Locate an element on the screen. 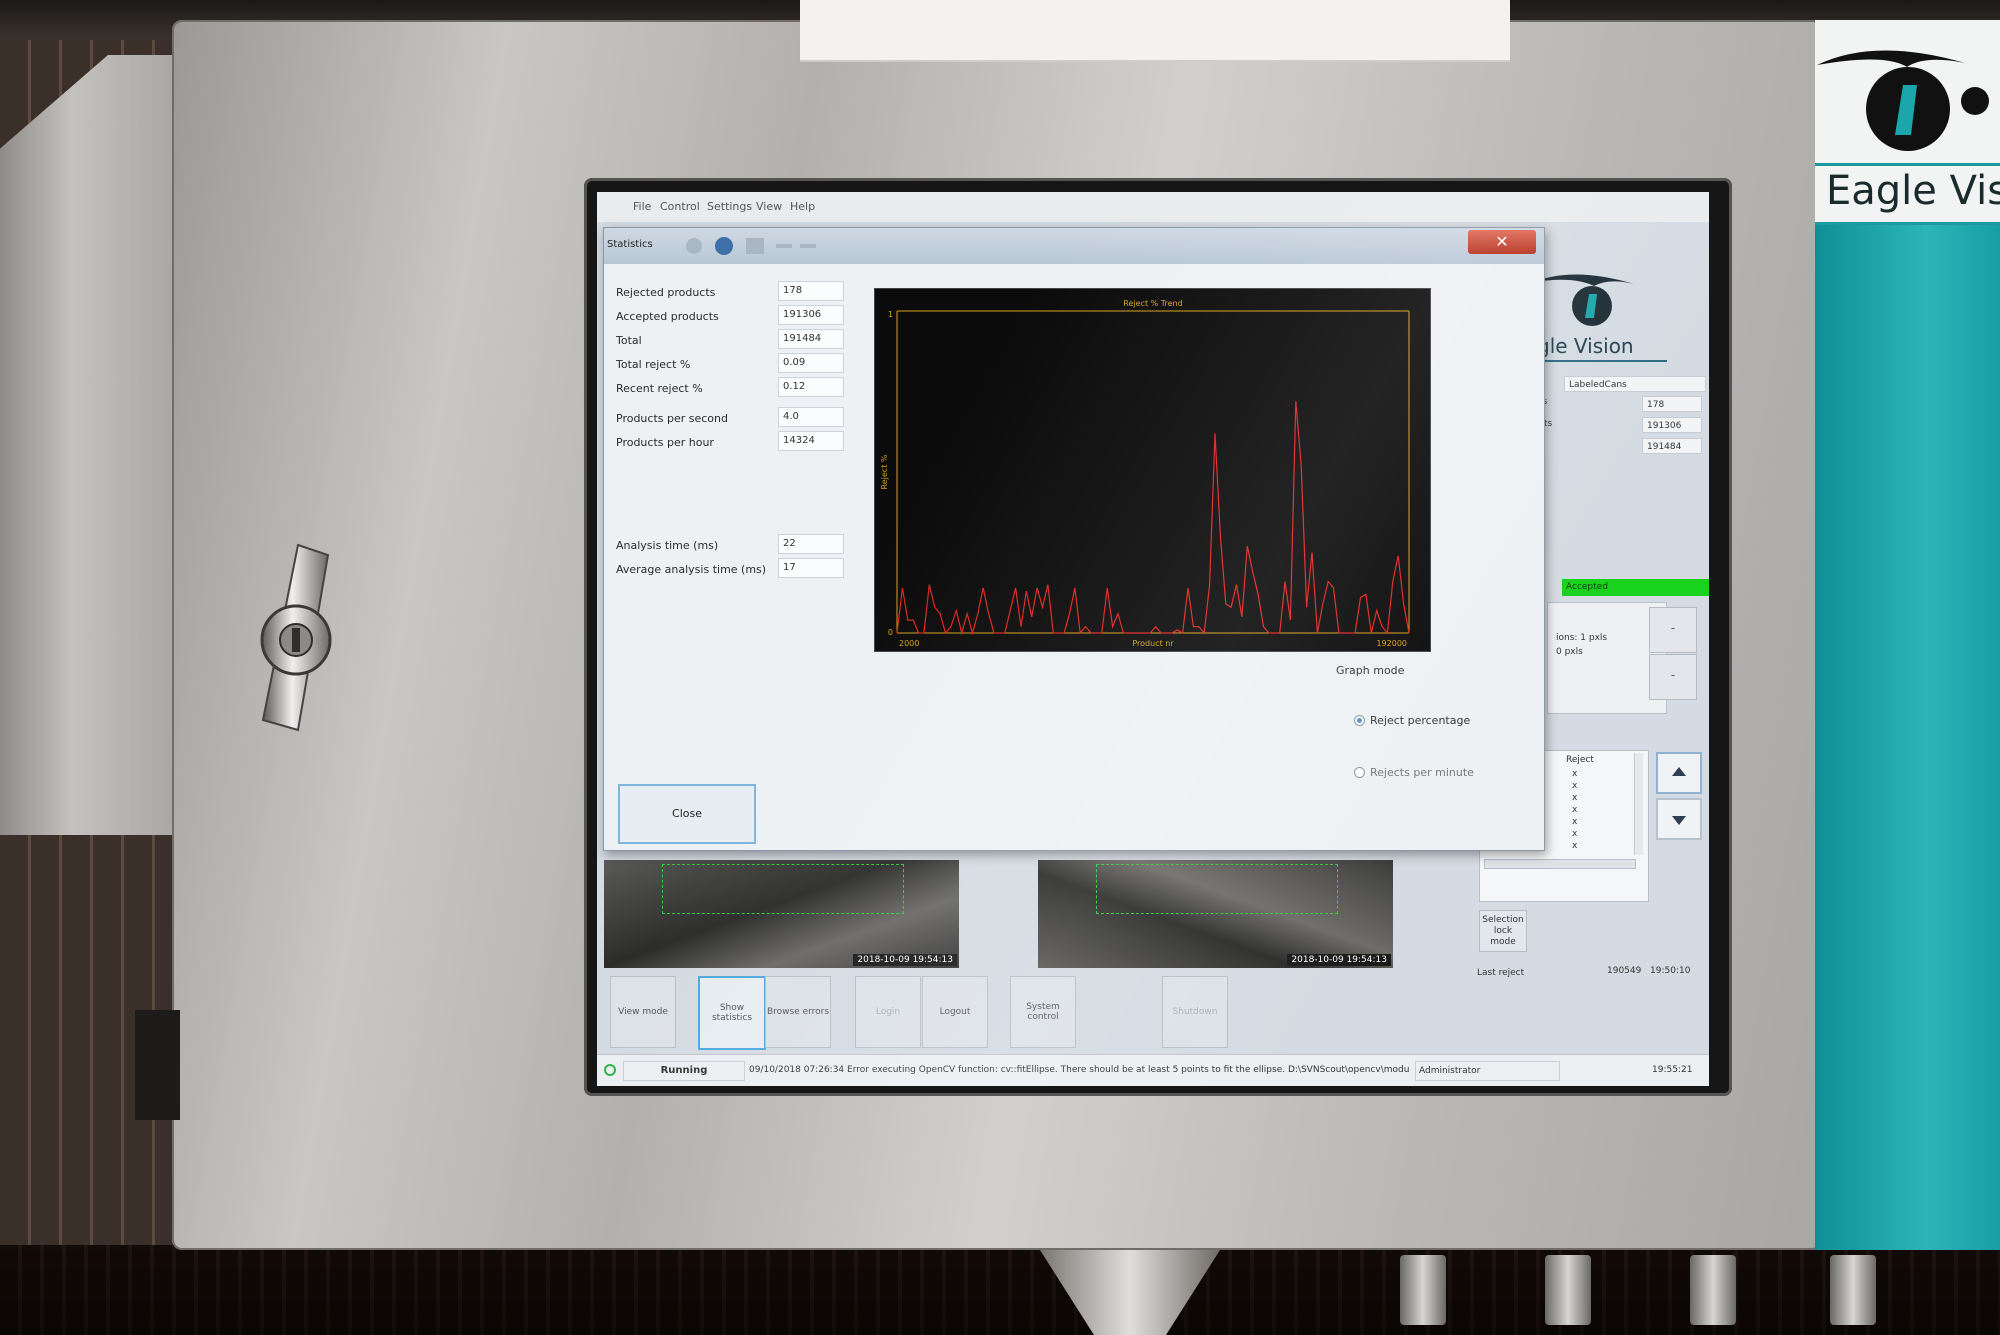 This screenshot has width=2000, height=1335. menu-view: View is located at coordinates (769, 206).